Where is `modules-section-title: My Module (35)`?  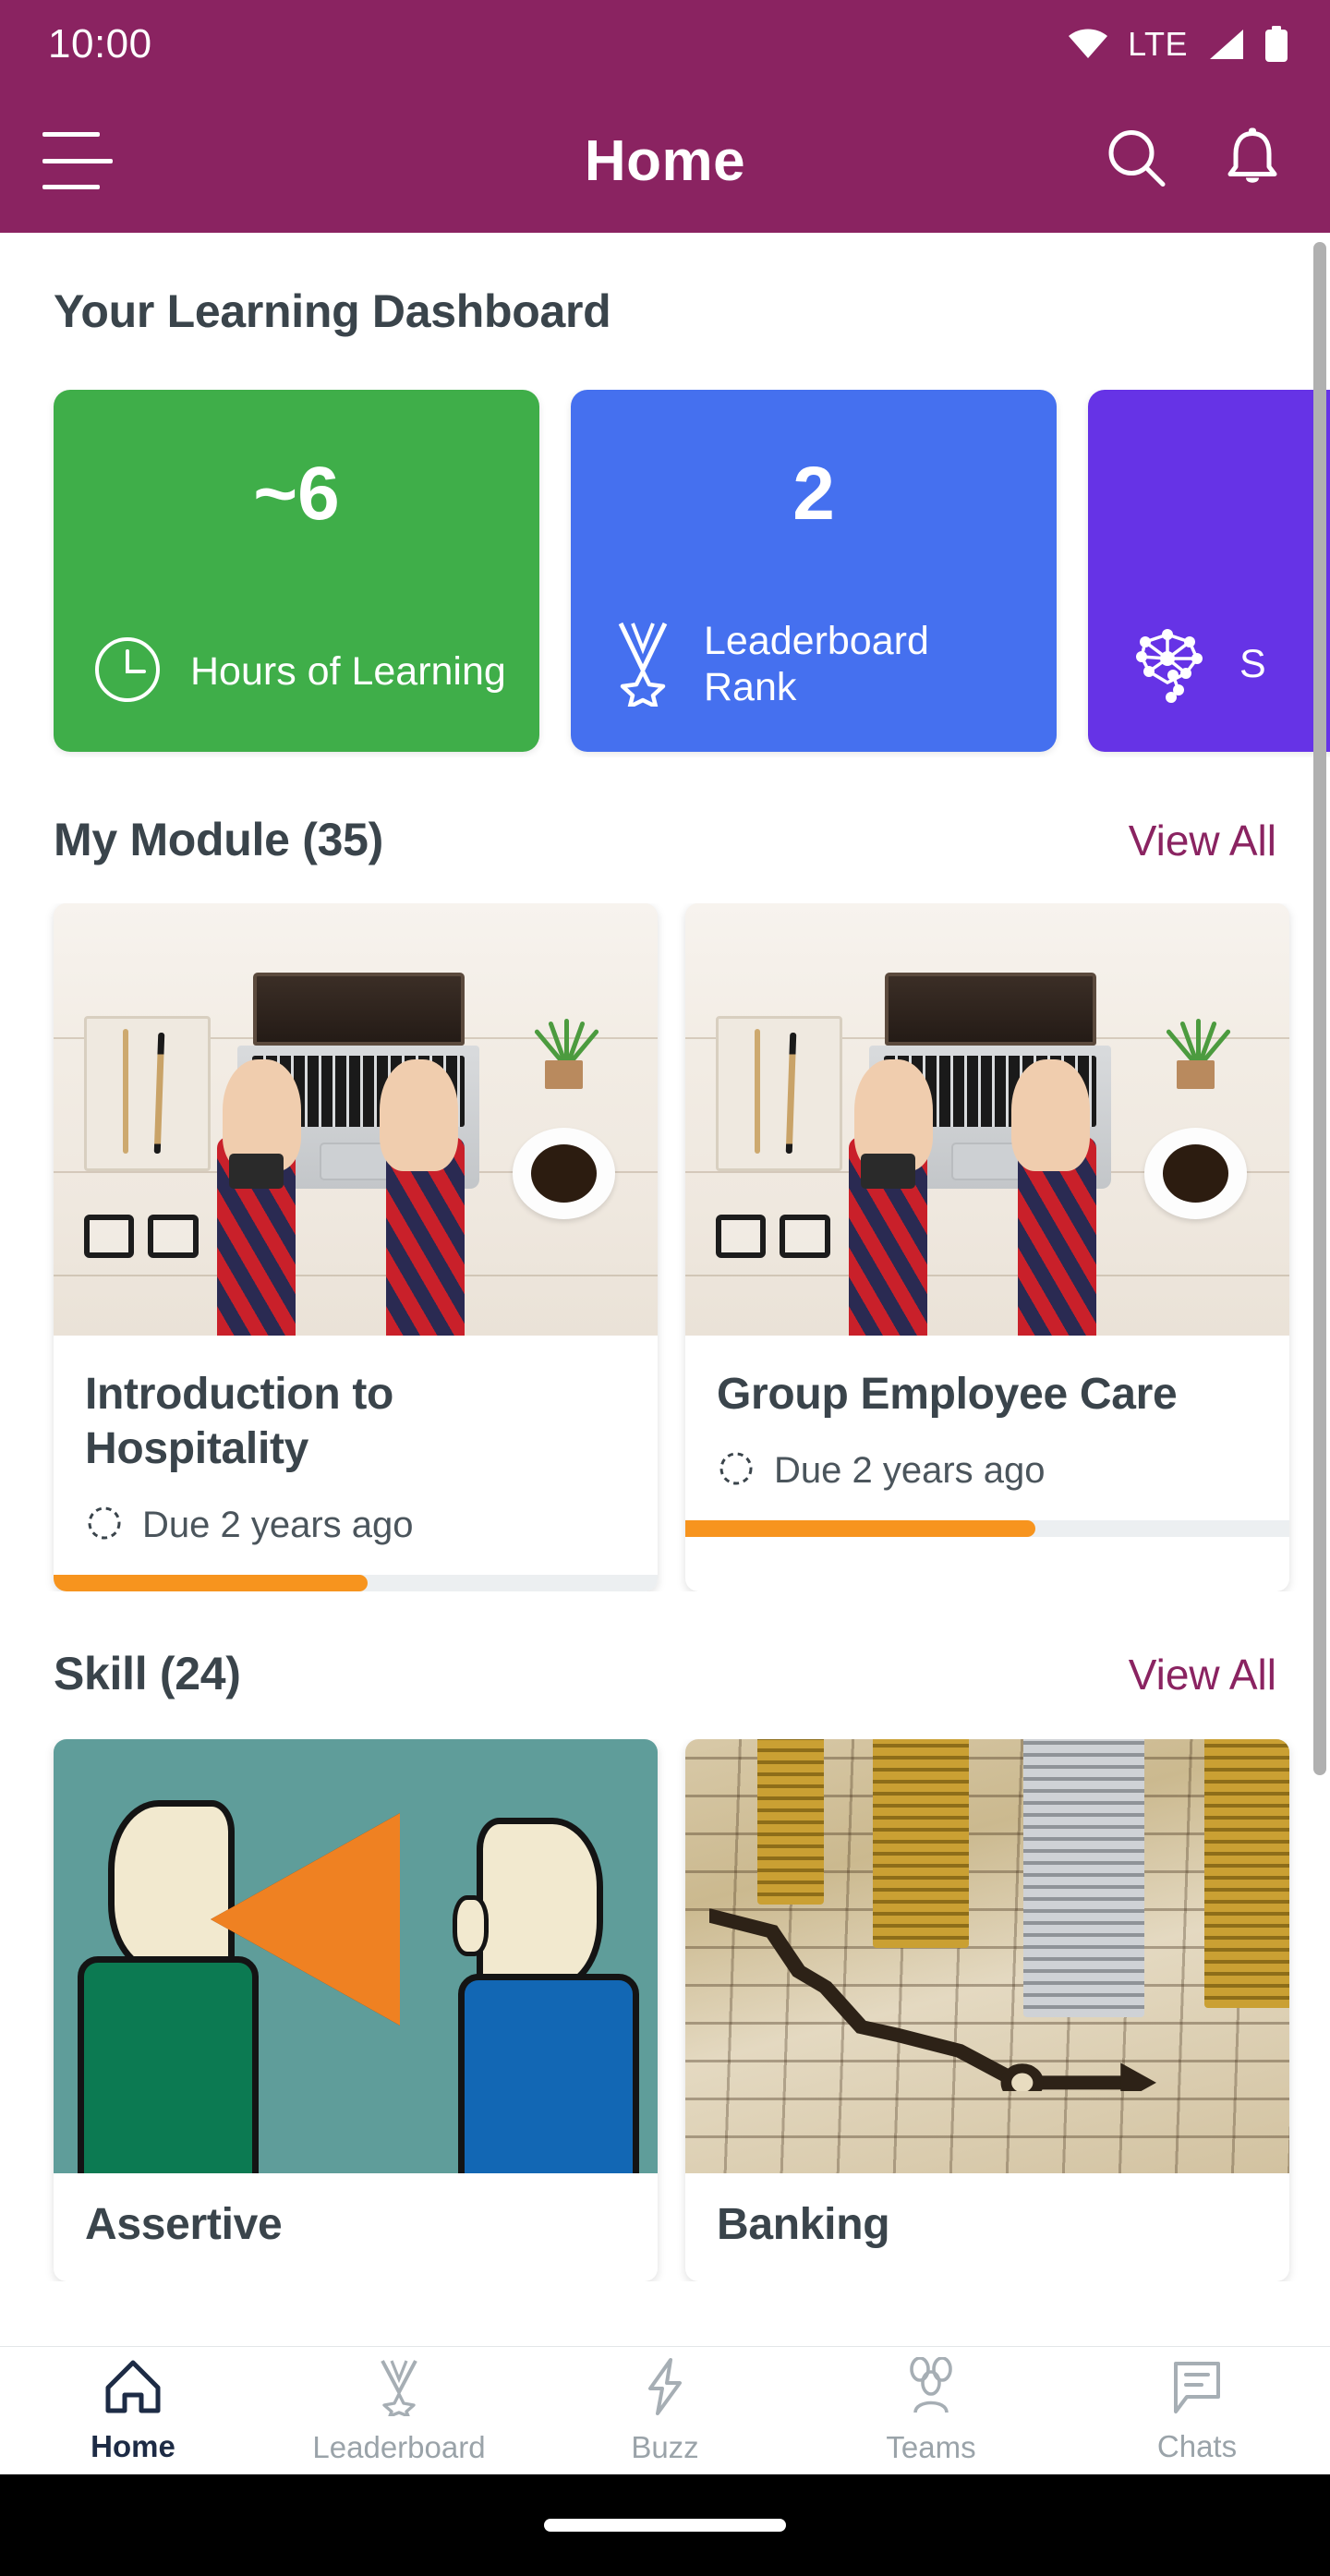 modules-section-title: My Module (35) is located at coordinates (218, 839).